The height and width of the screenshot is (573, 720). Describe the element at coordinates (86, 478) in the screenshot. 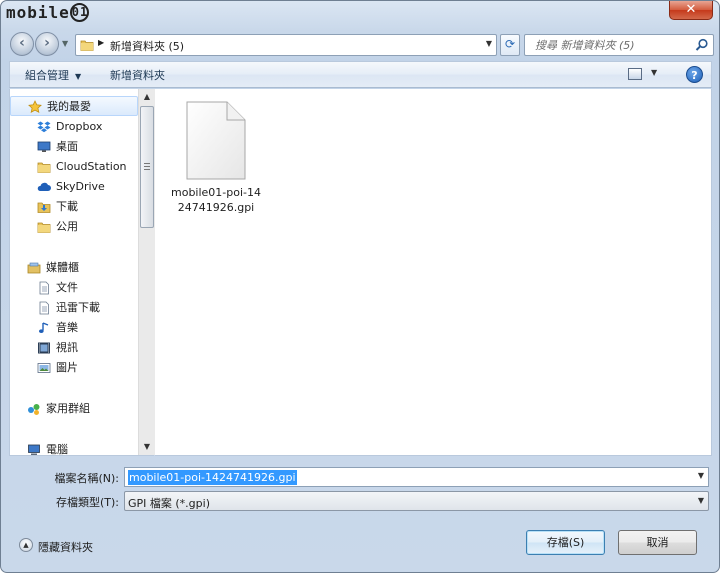

I see `filename-label: 檔案名稱(N):` at that location.